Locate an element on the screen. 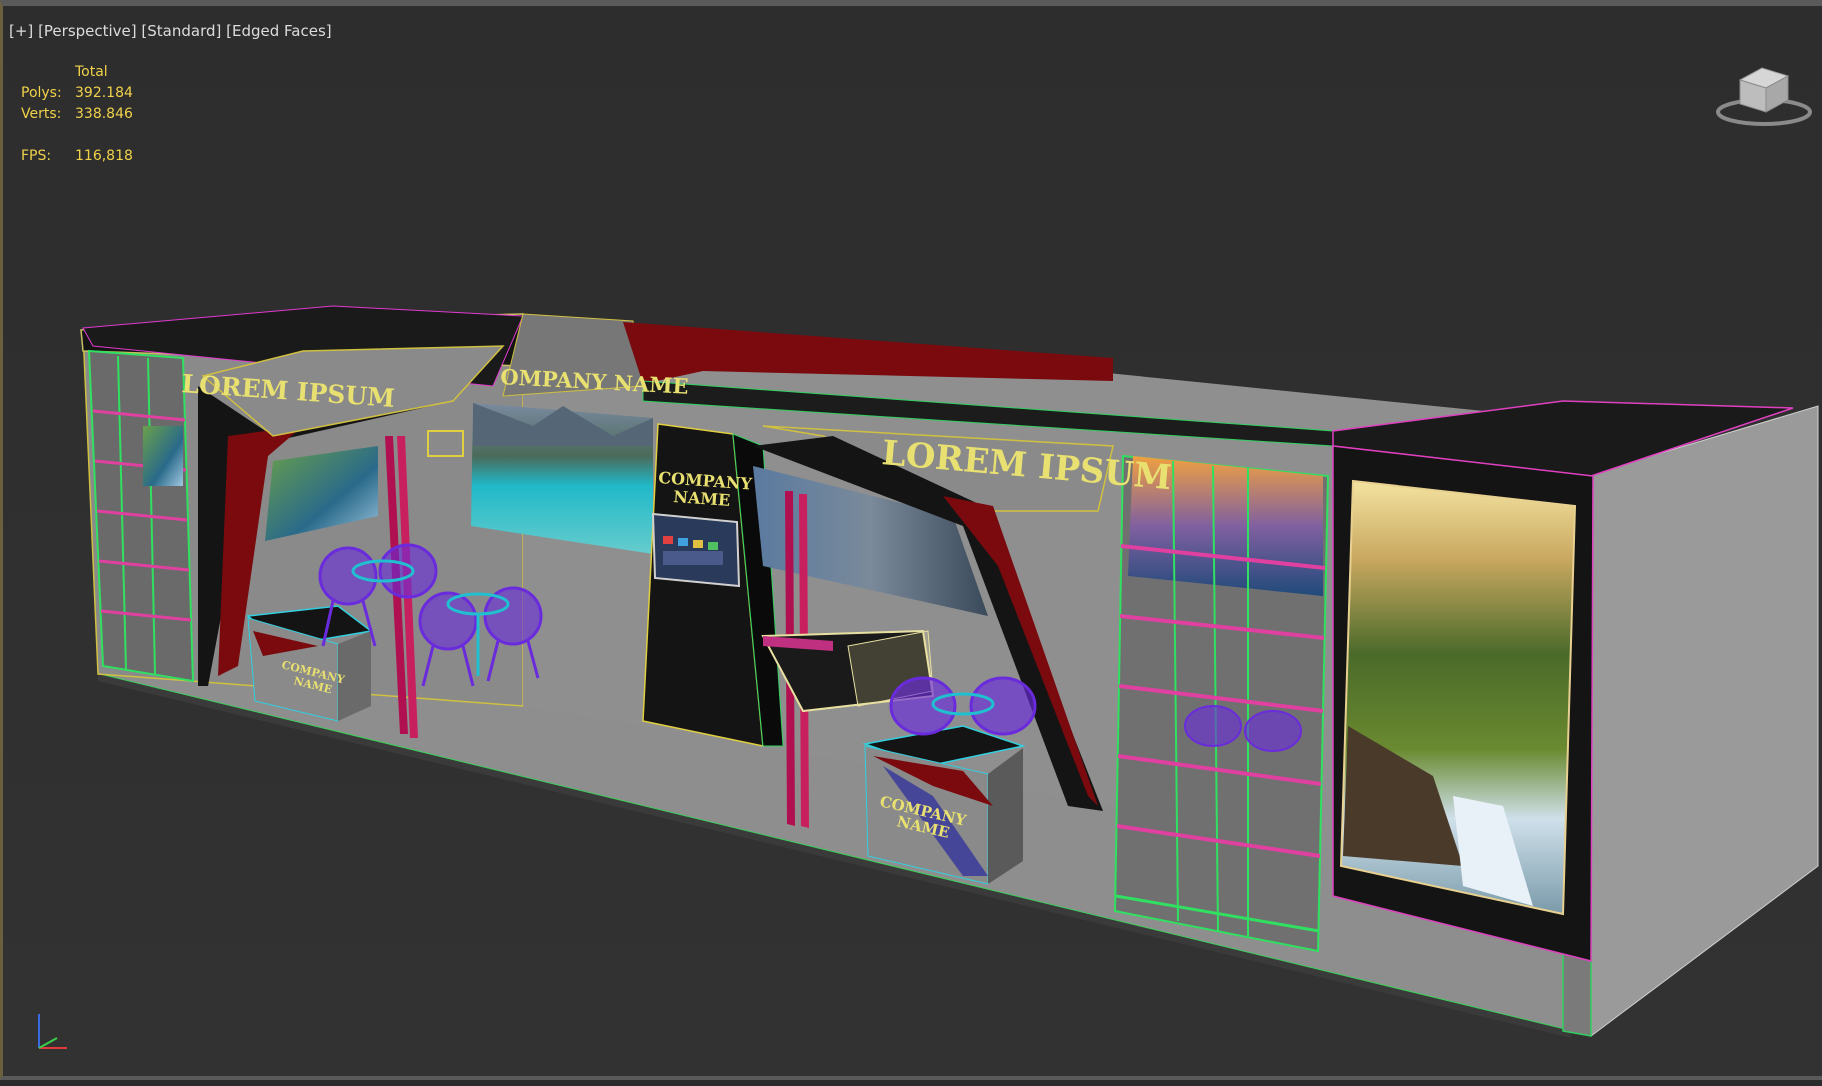  left-shelving-unit is located at coordinates (141, 516).